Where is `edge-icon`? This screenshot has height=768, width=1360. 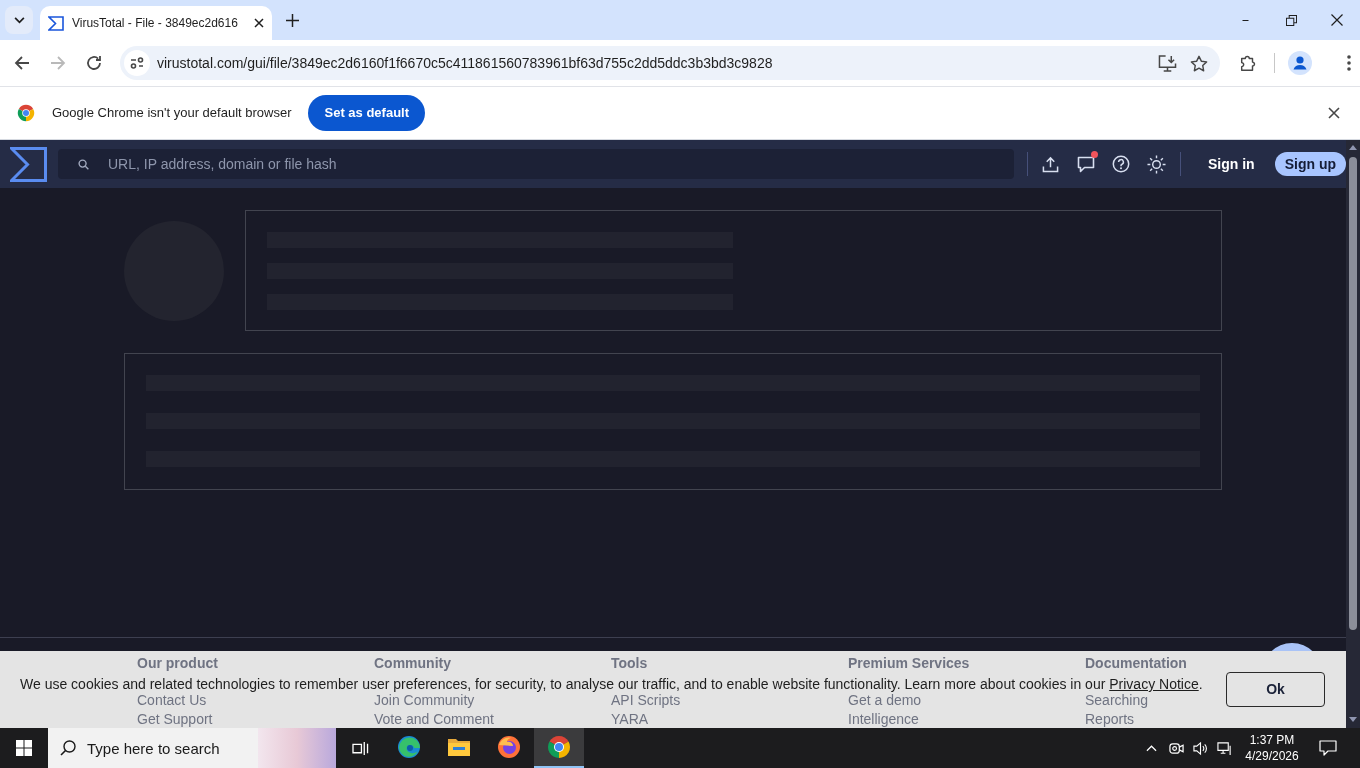 edge-icon is located at coordinates (409, 747).